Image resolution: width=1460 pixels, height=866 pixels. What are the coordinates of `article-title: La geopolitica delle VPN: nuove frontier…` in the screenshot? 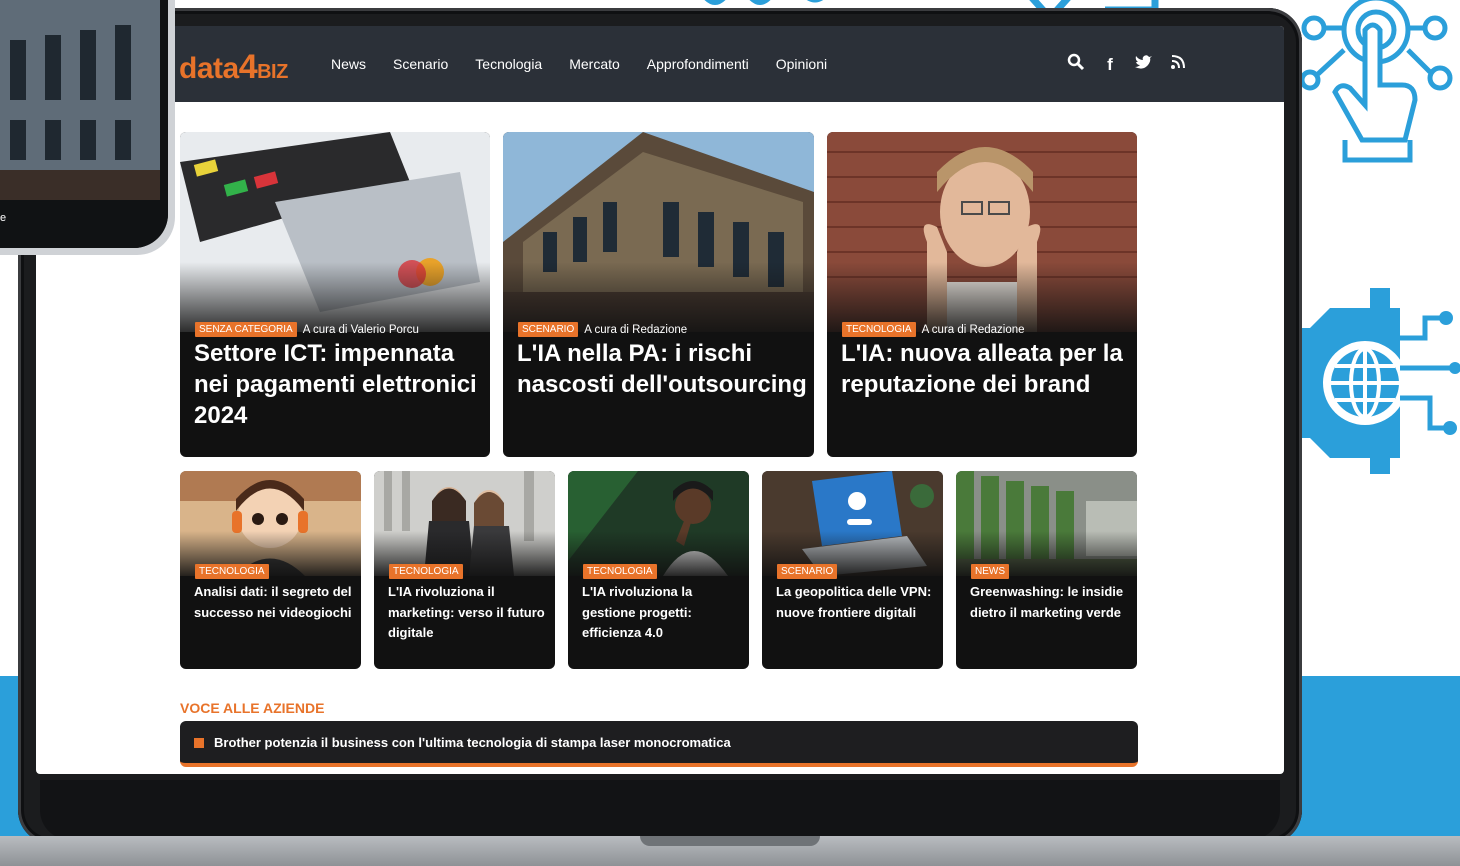 It's located at (856, 602).